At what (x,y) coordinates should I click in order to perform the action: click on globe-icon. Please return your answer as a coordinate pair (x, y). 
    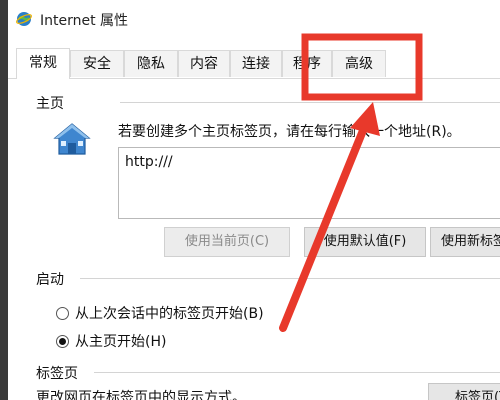
    Looking at the image, I should click on (24, 19).